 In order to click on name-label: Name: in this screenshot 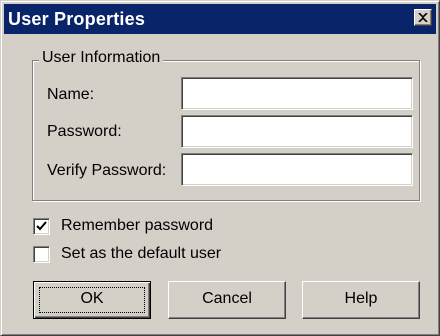, I will do `click(71, 94)`.